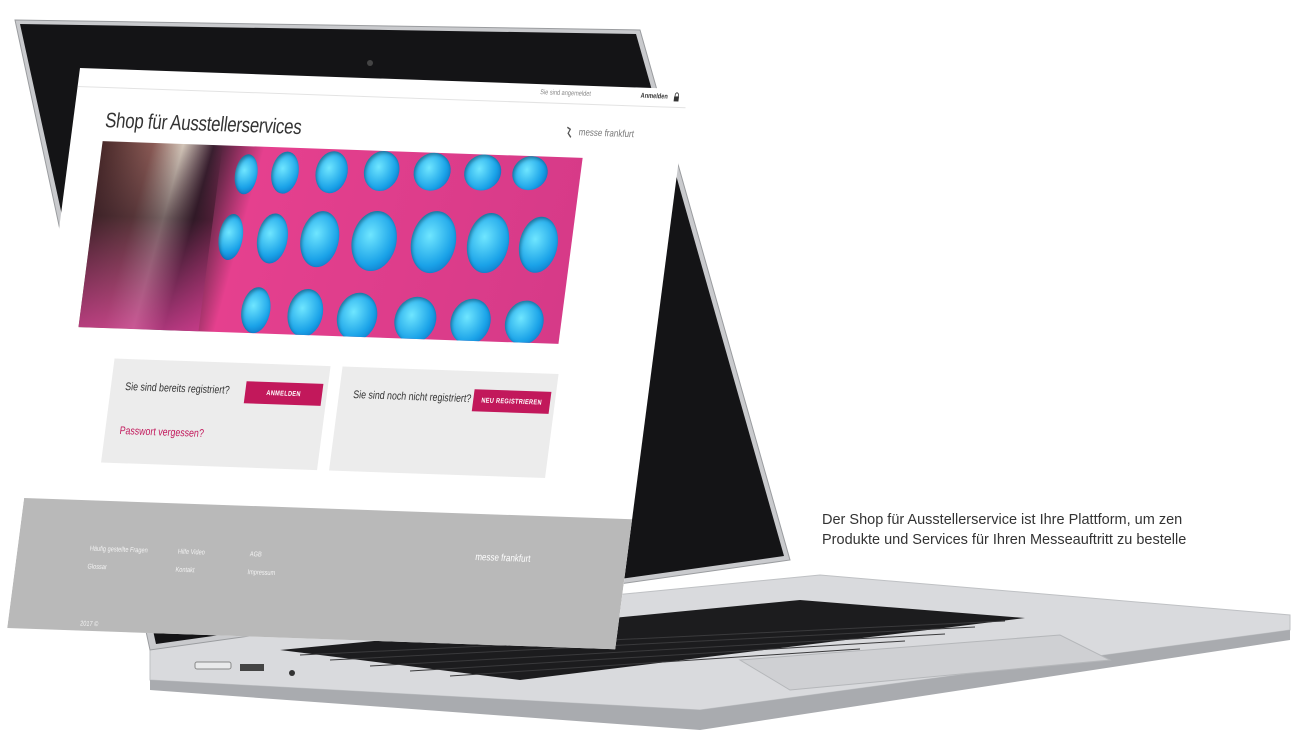 The image size is (1304, 733). I want to click on footer-link-terms: AGB, so click(264, 555).